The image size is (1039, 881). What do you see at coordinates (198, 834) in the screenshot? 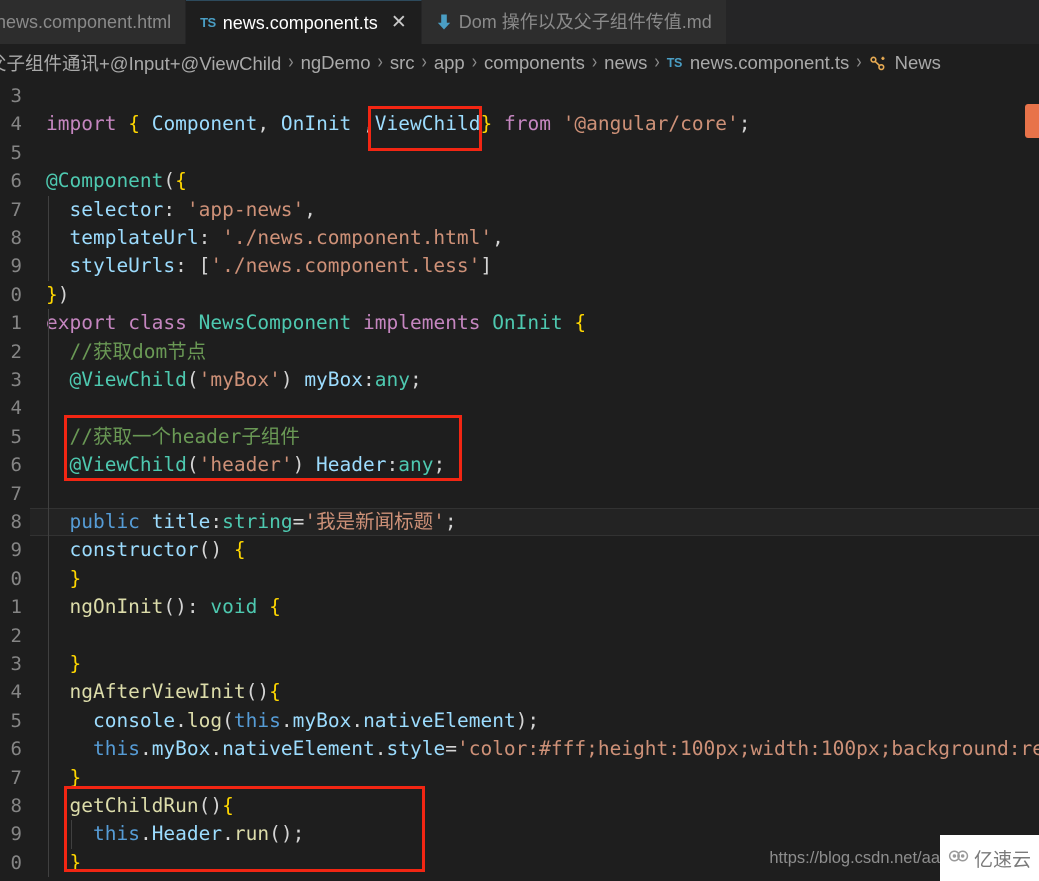
I see `code-line-39: this.Header.run();` at bounding box center [198, 834].